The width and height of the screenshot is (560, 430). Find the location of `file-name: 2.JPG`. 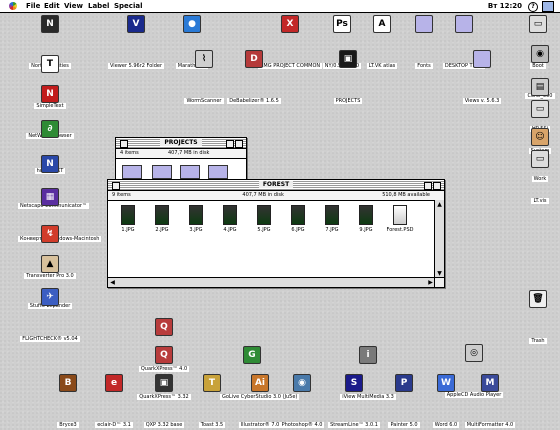

file-name: 2.JPG is located at coordinates (162, 230).